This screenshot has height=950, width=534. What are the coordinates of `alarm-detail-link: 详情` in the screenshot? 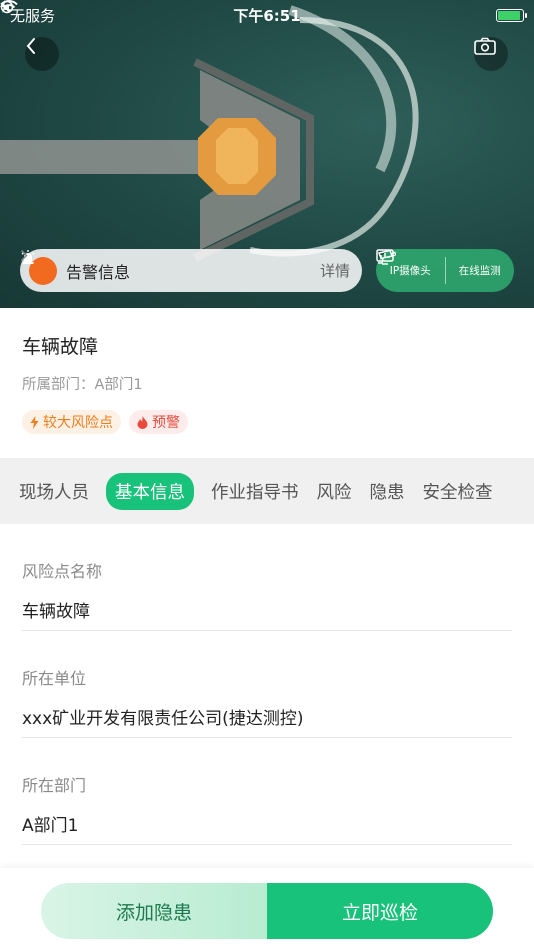 It's located at (185, 265).